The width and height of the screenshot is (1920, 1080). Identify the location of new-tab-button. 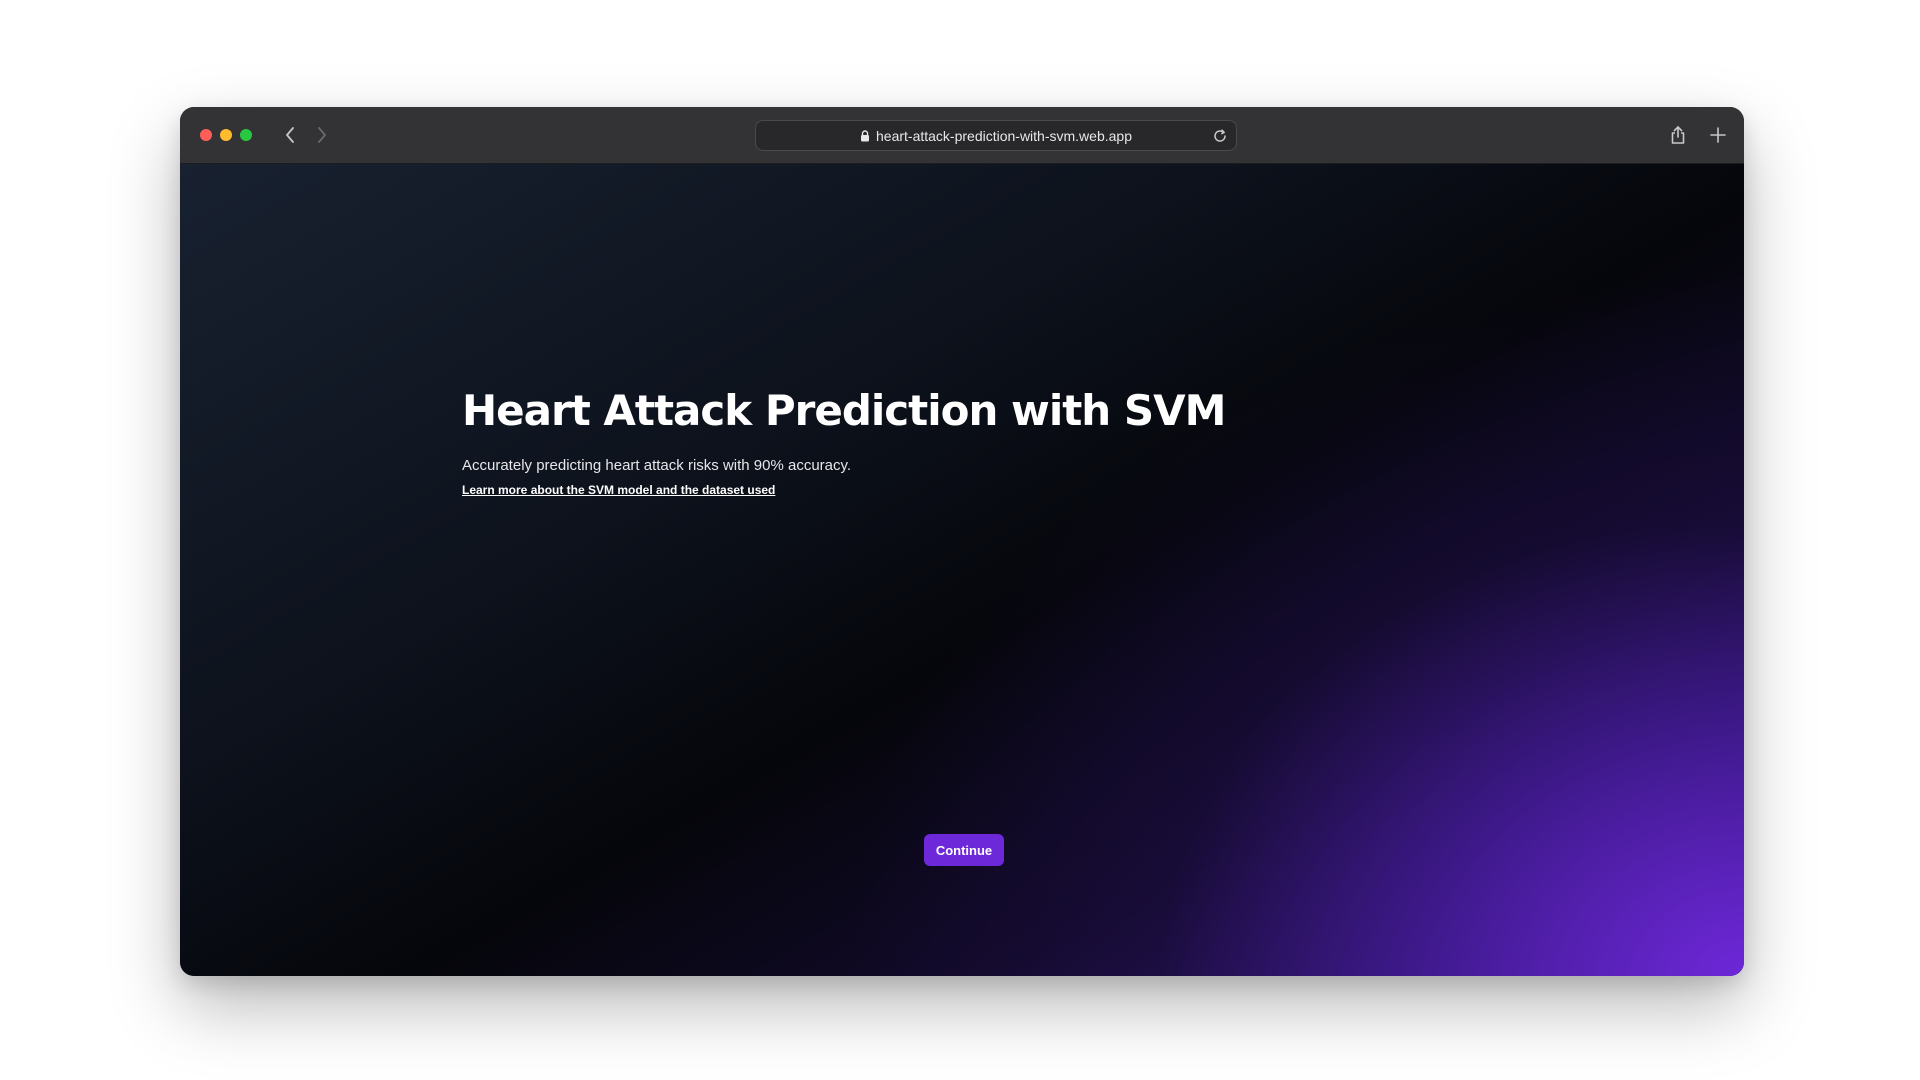
(1718, 135).